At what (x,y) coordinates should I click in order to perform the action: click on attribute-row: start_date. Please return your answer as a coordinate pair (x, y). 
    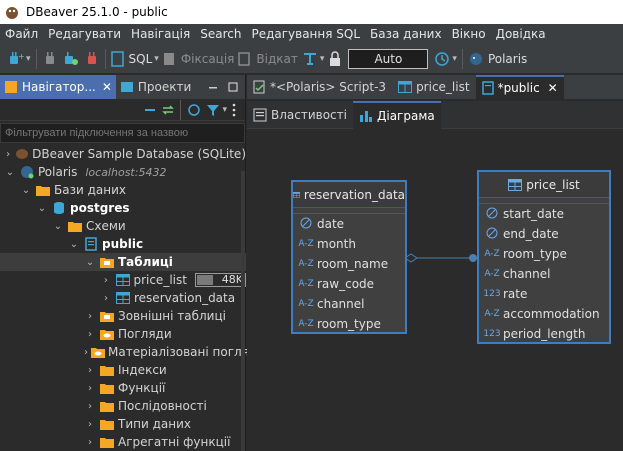
    Looking at the image, I should click on (544, 214).